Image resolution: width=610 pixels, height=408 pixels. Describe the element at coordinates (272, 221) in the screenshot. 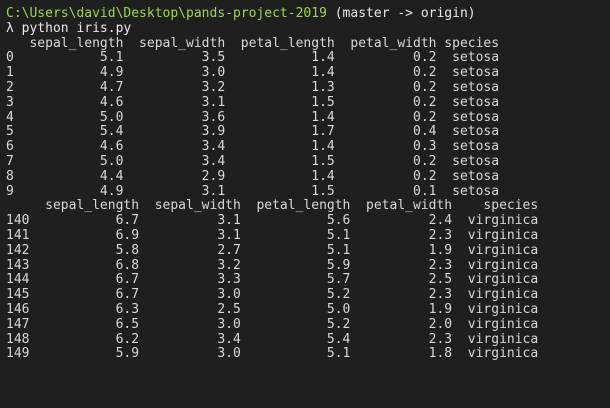

I see `output-line: 140 6.7 3.1 5.6 2.4 virginica` at that location.